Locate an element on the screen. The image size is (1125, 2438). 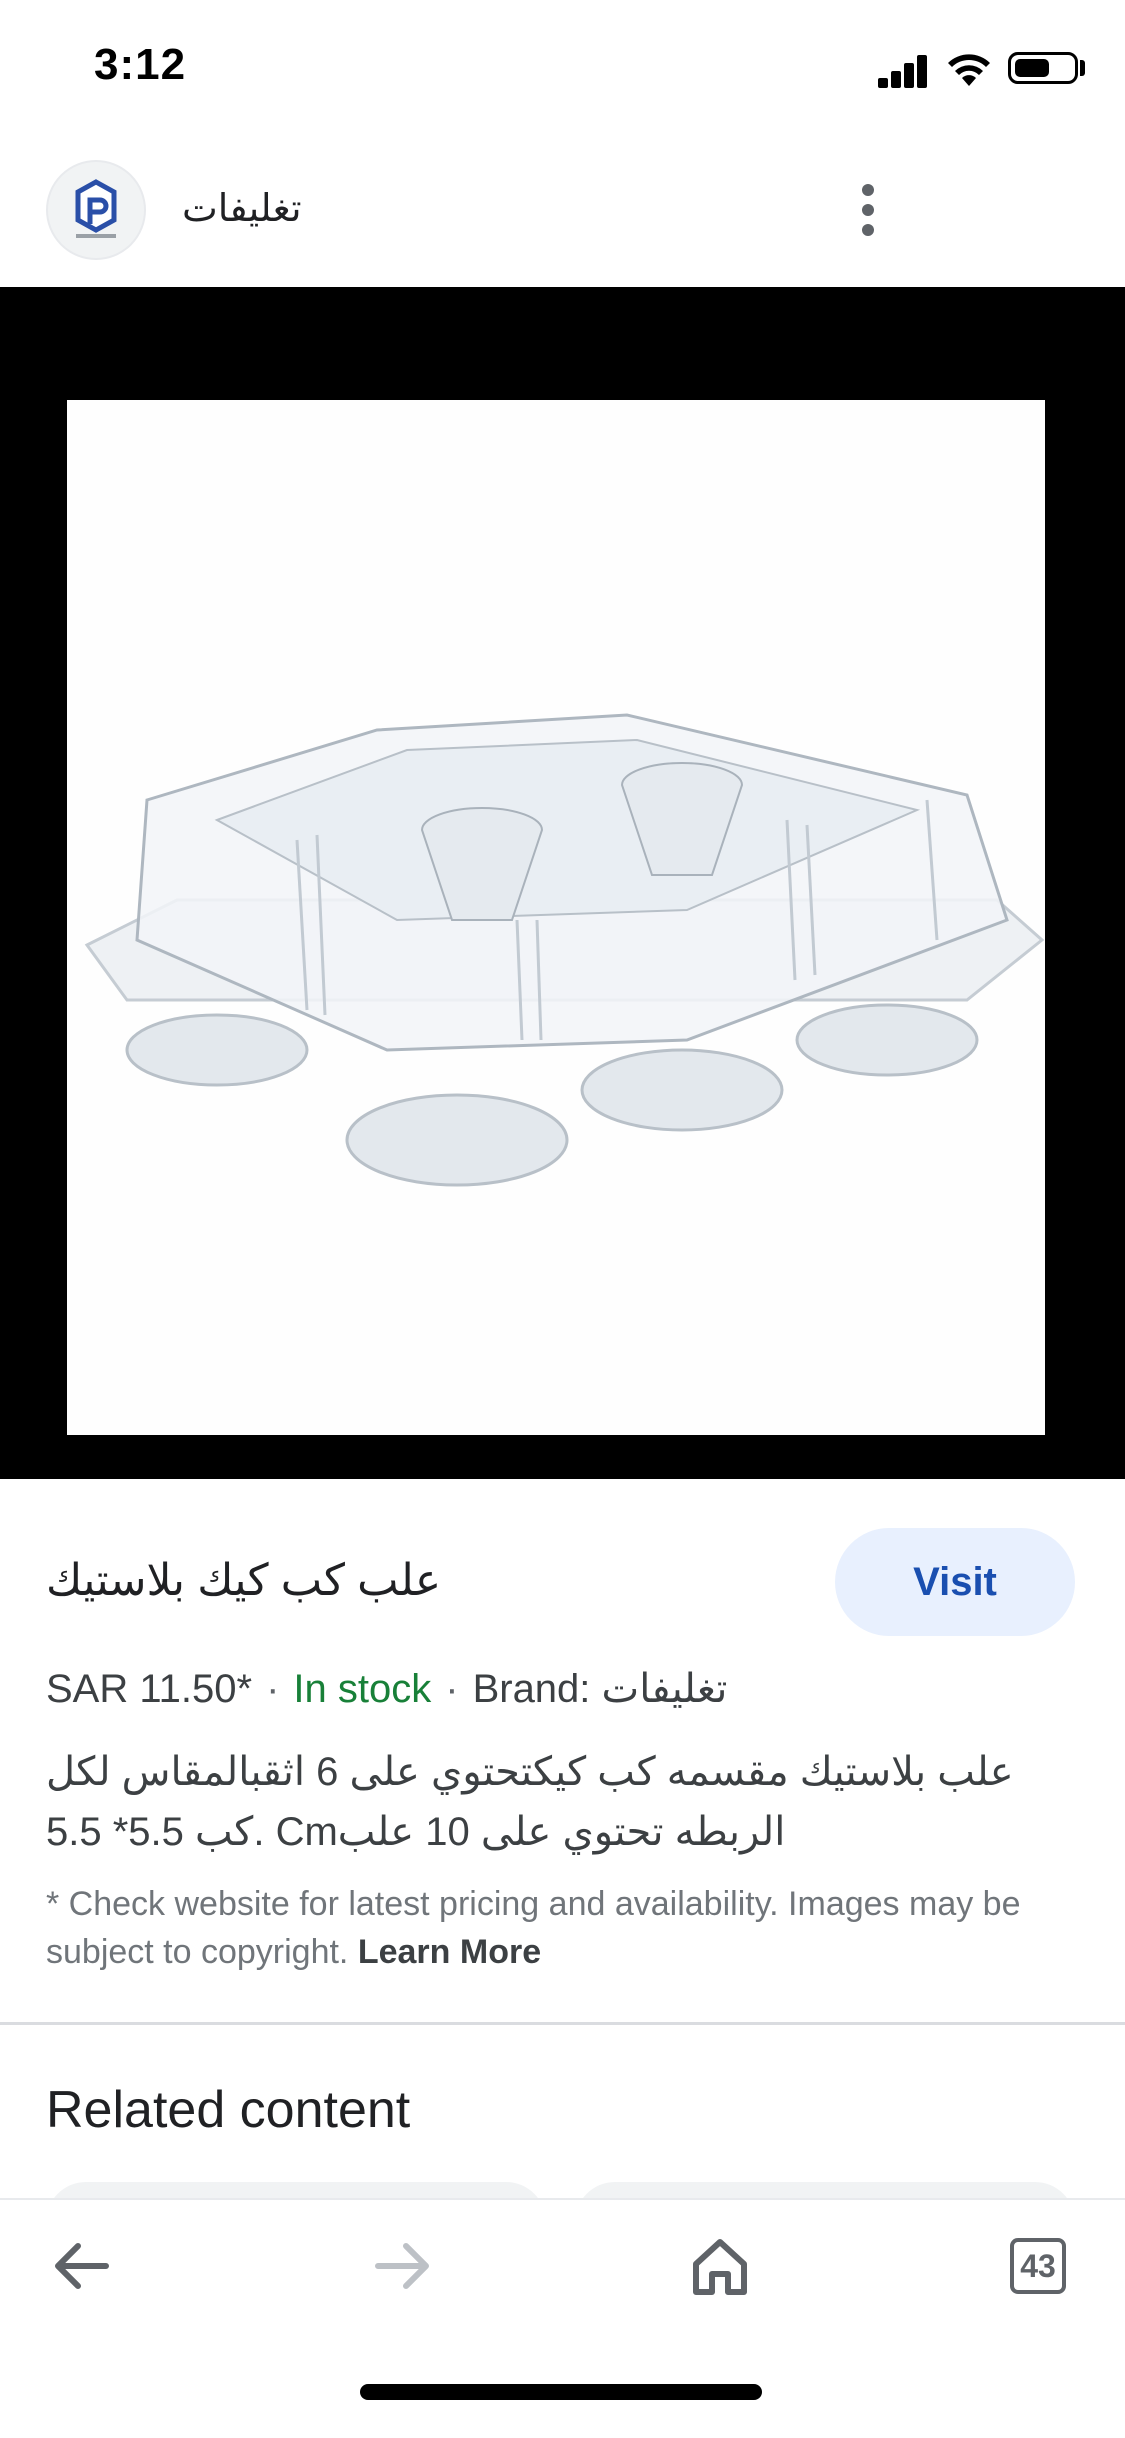
brand: Brand: تغليفات is located at coordinates (600, 1689).